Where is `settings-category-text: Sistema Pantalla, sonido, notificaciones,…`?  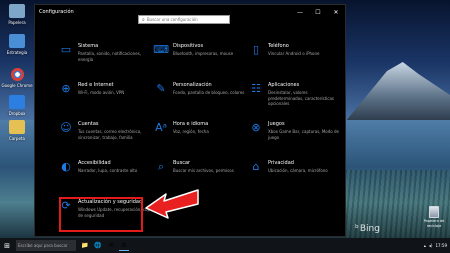
settings-category-text: Sistema Pantalla, sonido, notificaciones,… is located at coordinates (116, 55).